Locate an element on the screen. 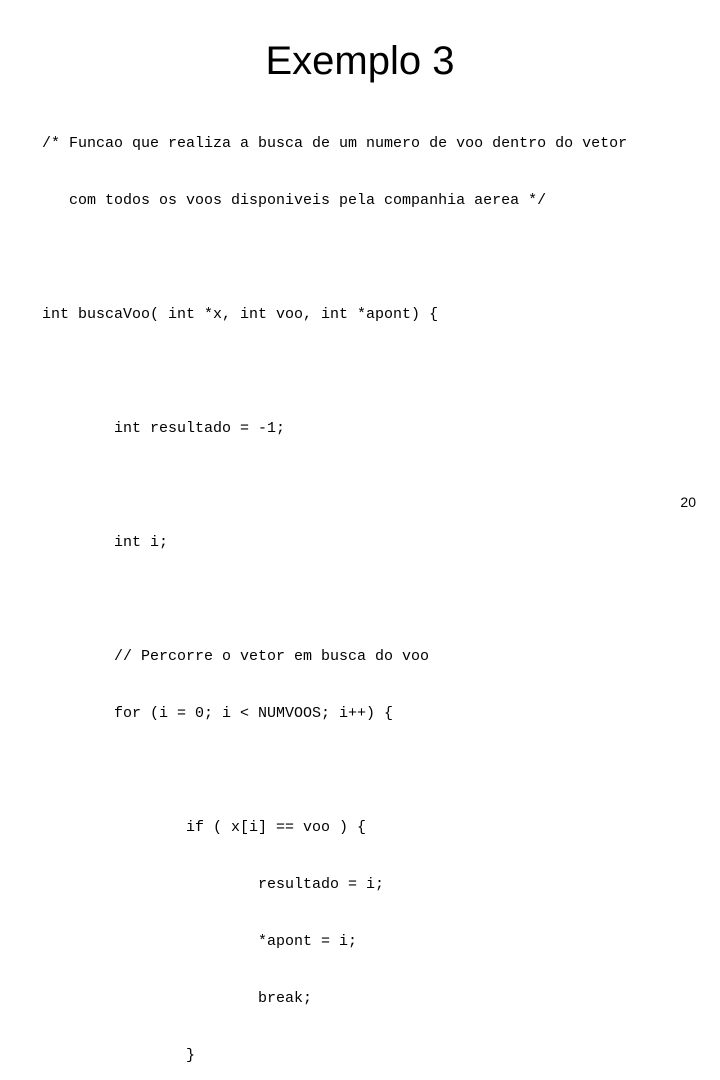 Image resolution: width=720 pixels, height=1080 pixels. page-title: Exemplo 3 is located at coordinates (360, 61).